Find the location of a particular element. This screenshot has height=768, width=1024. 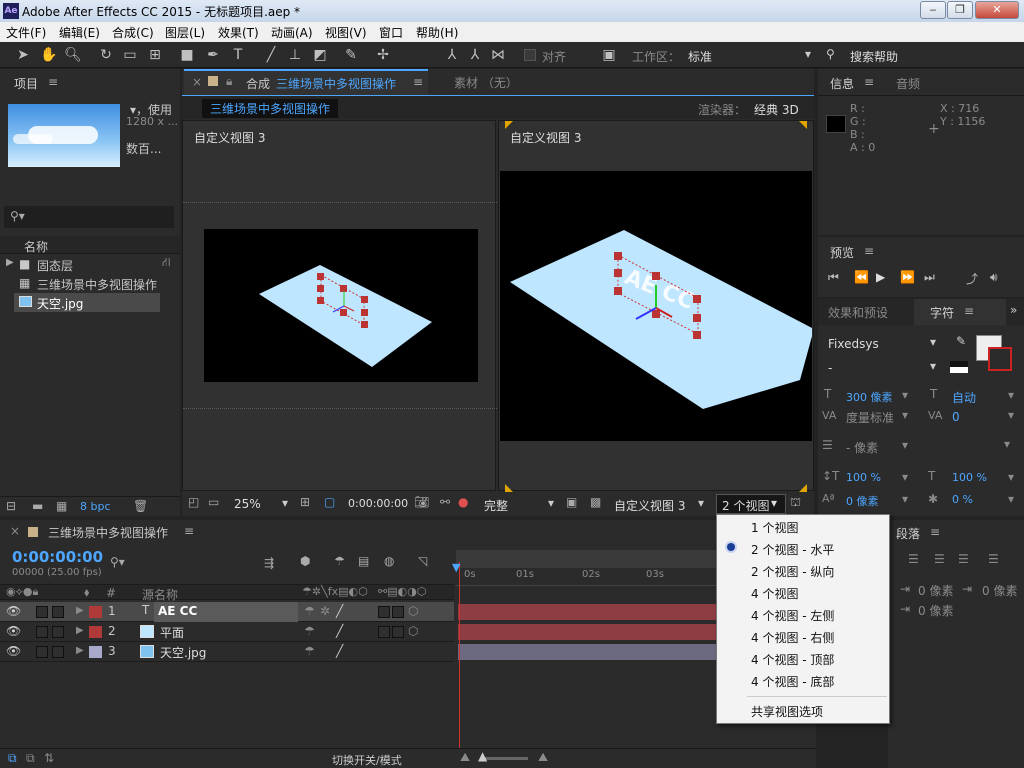

layer-name-field: AE CC is located at coordinates (226, 612).